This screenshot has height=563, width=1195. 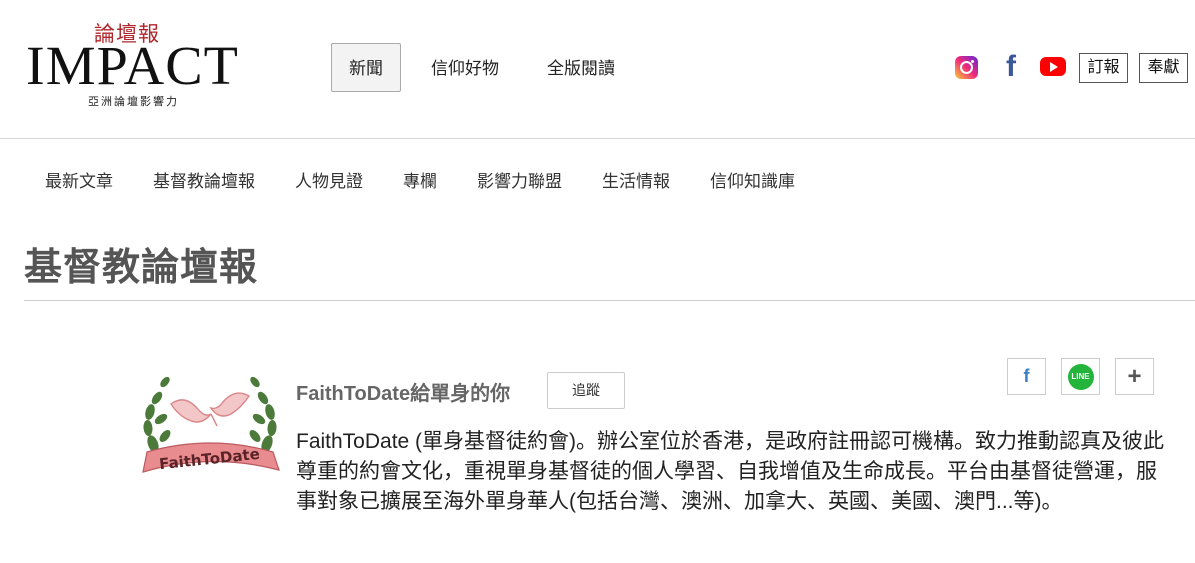 I want to click on category-impact-alliance: 影響力聯盟, so click(x=519, y=179).